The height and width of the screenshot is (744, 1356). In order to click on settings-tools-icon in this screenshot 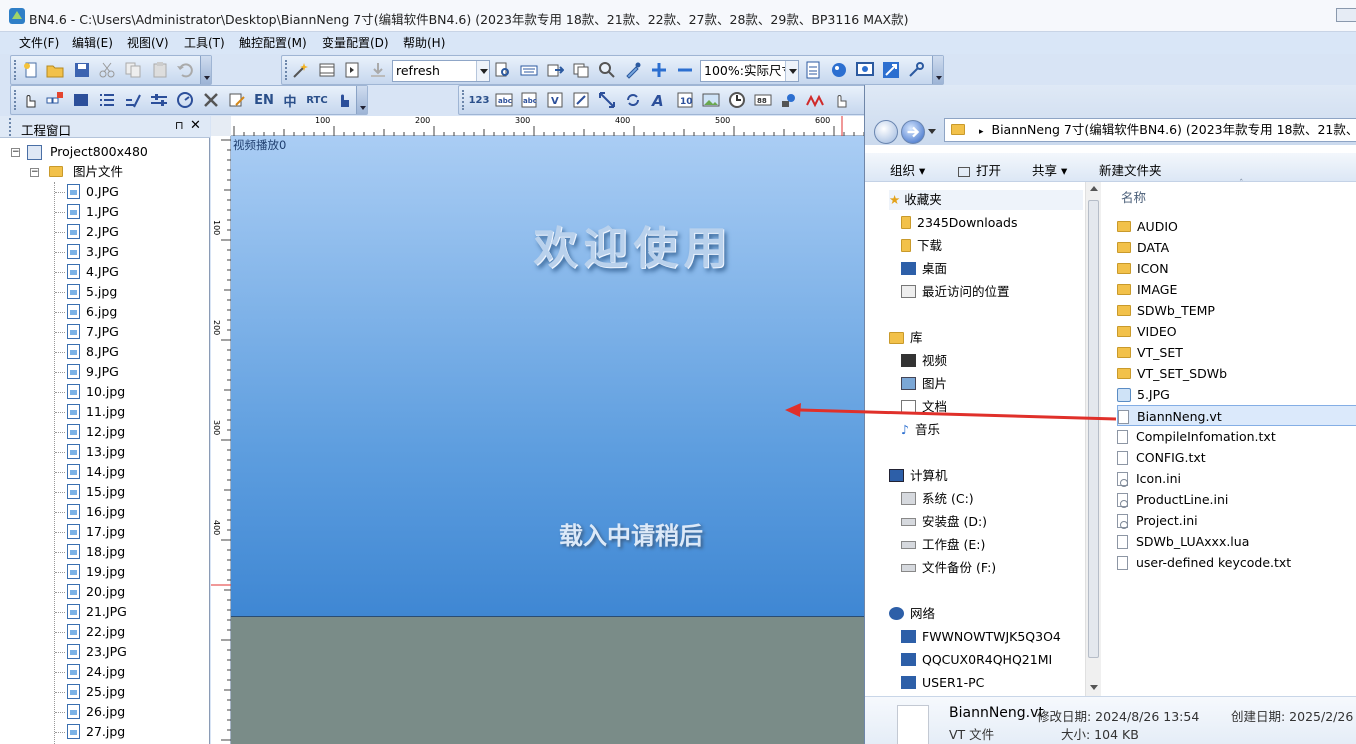, I will do `click(916, 70)`.